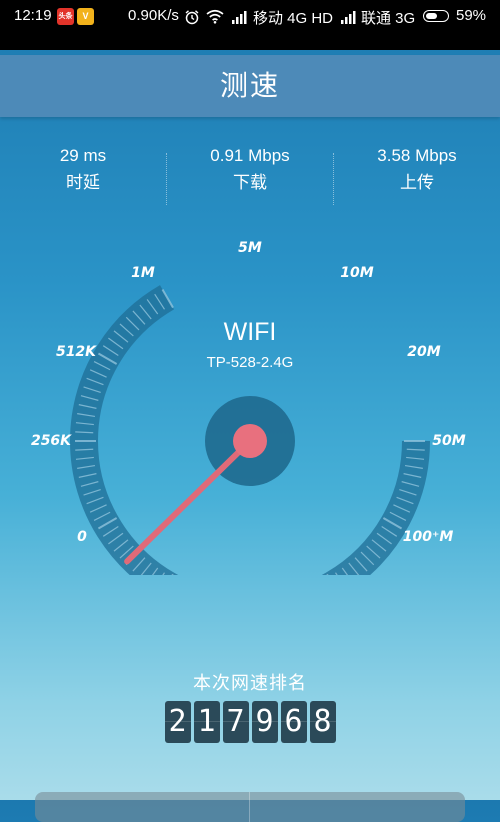 Image resolution: width=500 pixels, height=822 pixels. I want to click on rank-digit: 1, so click(206, 722).